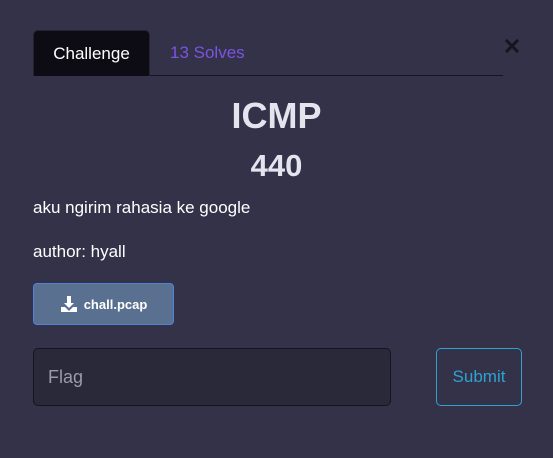  Describe the element at coordinates (142, 207) in the screenshot. I see `challenge-description: aku ngirim rahasia ke google` at that location.